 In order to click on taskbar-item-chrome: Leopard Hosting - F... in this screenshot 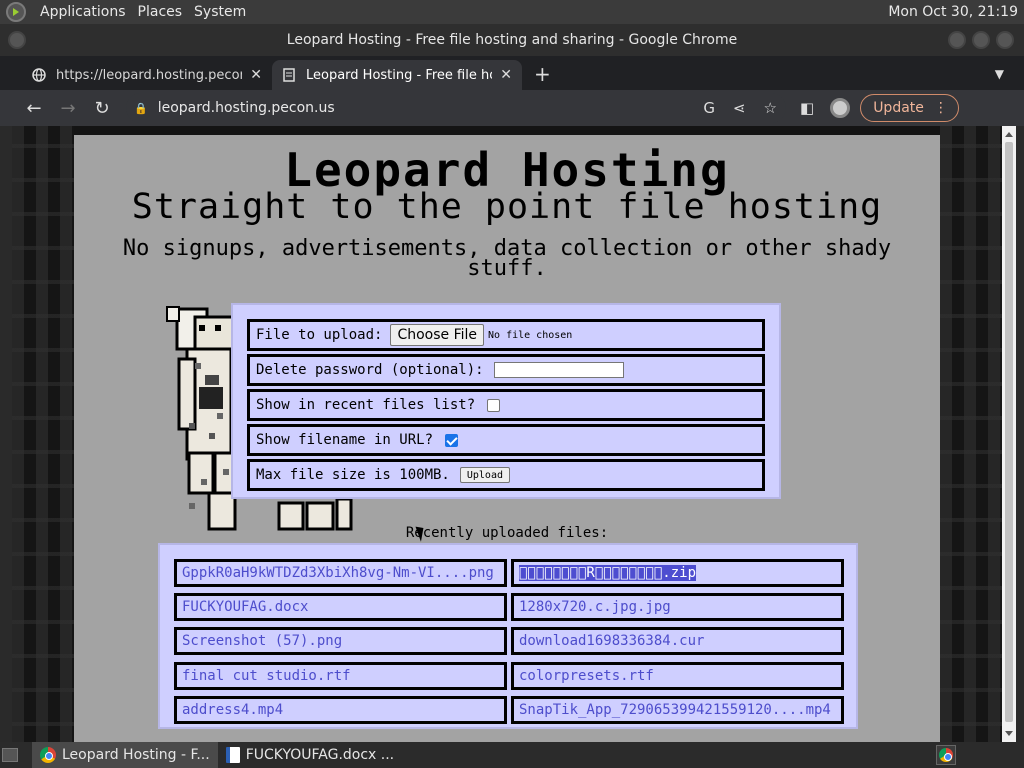, I will do `click(125, 755)`.